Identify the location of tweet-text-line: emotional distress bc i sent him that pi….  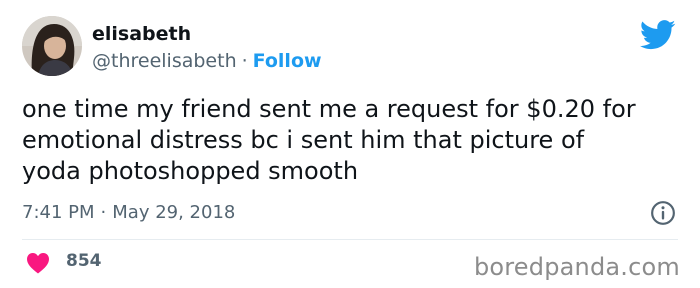
(303, 140).